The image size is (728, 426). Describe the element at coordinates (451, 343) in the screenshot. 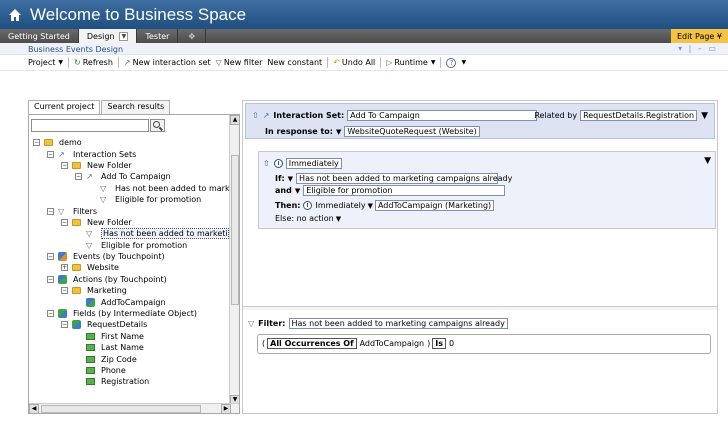

I see `condition-value: 0` at that location.